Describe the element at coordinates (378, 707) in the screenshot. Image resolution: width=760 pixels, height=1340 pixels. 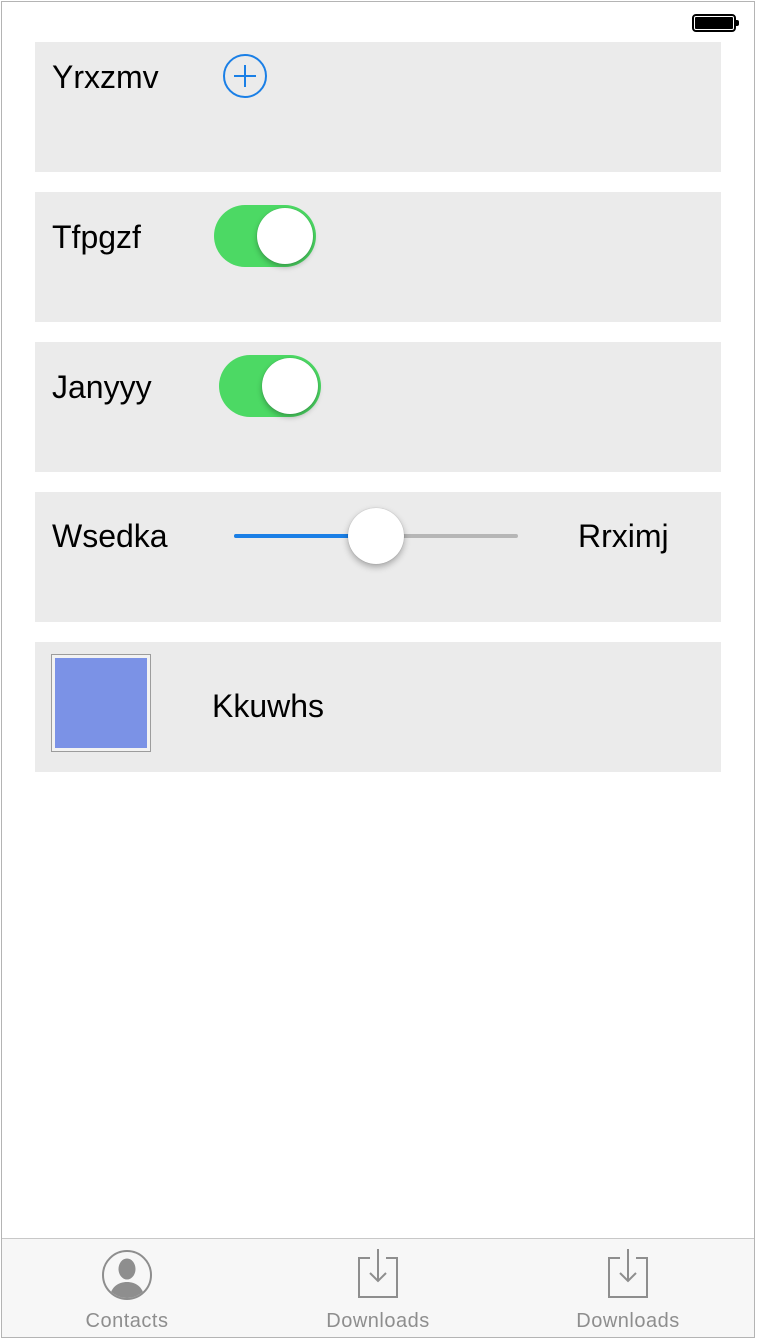
I see `settings-row-5: Kkuwhs` at that location.